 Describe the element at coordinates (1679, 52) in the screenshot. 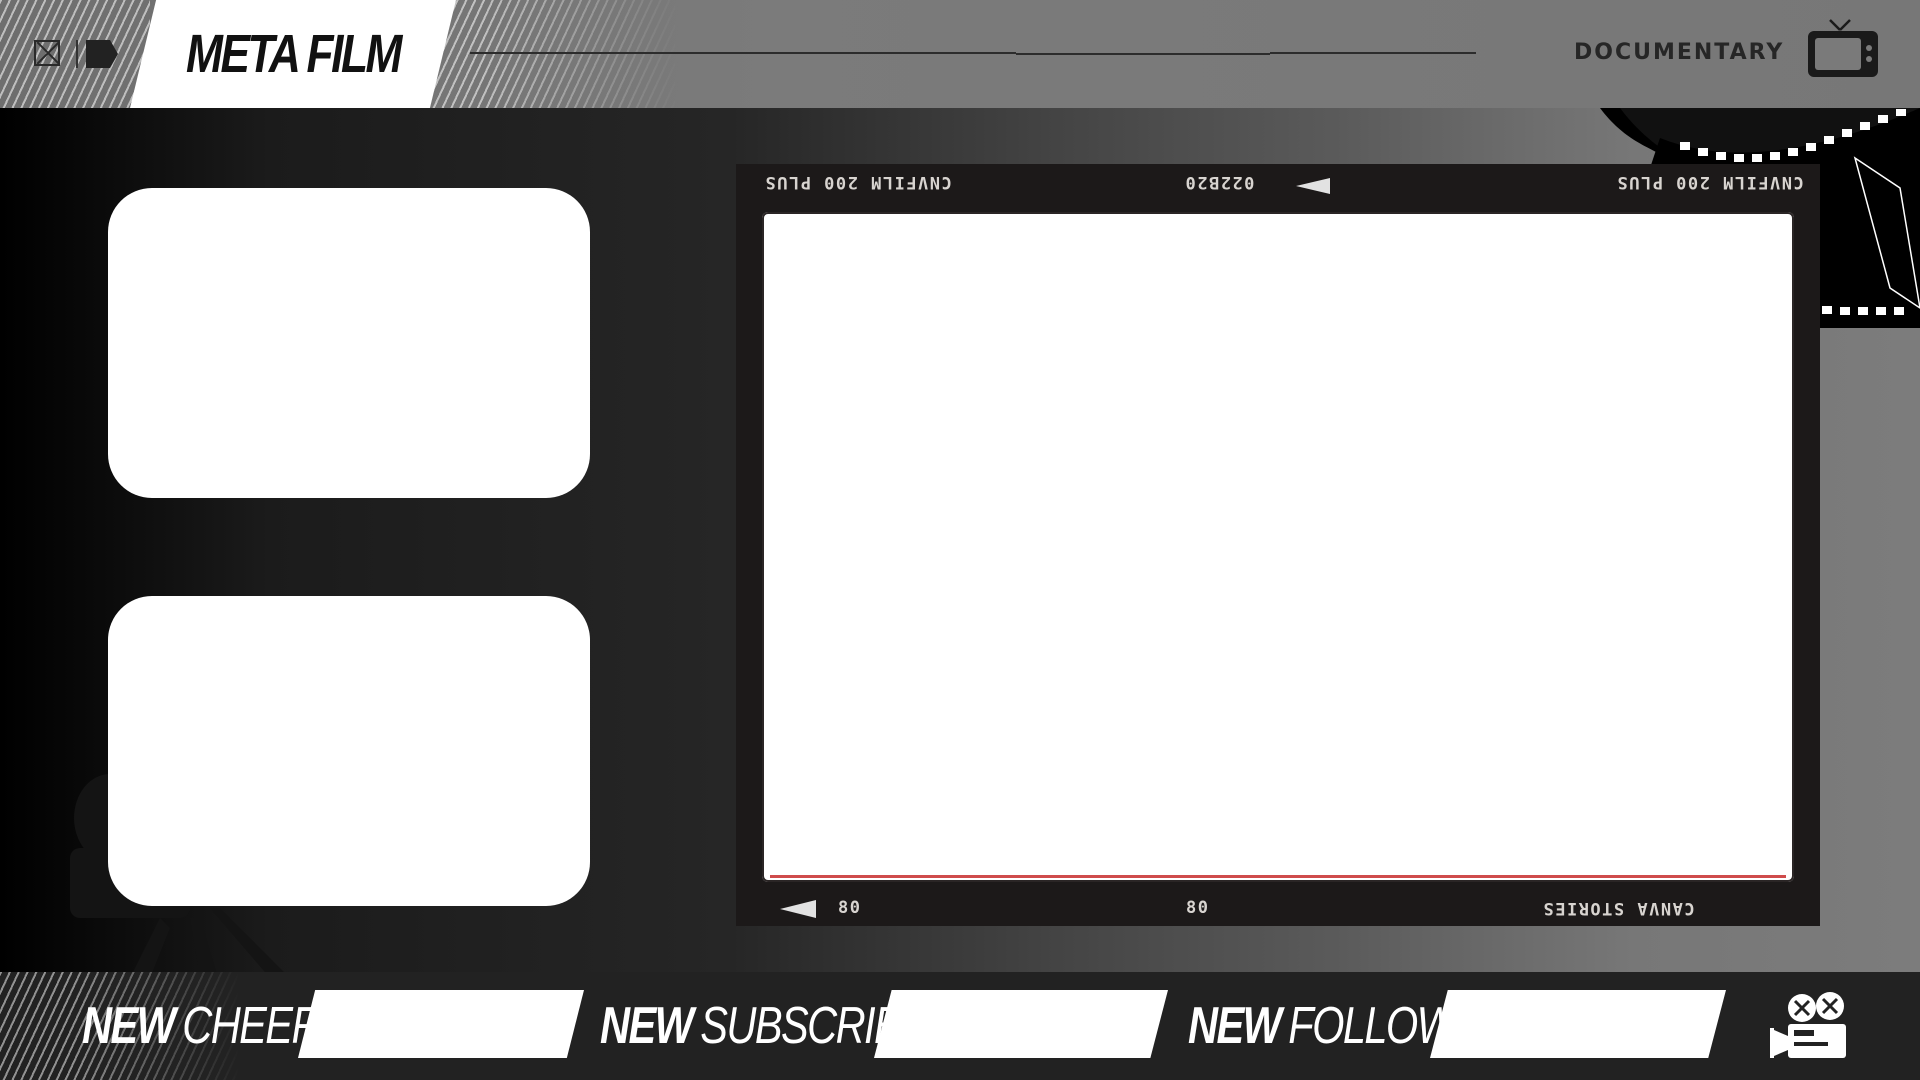

I see `category-label: DOCUMENTARY` at that location.